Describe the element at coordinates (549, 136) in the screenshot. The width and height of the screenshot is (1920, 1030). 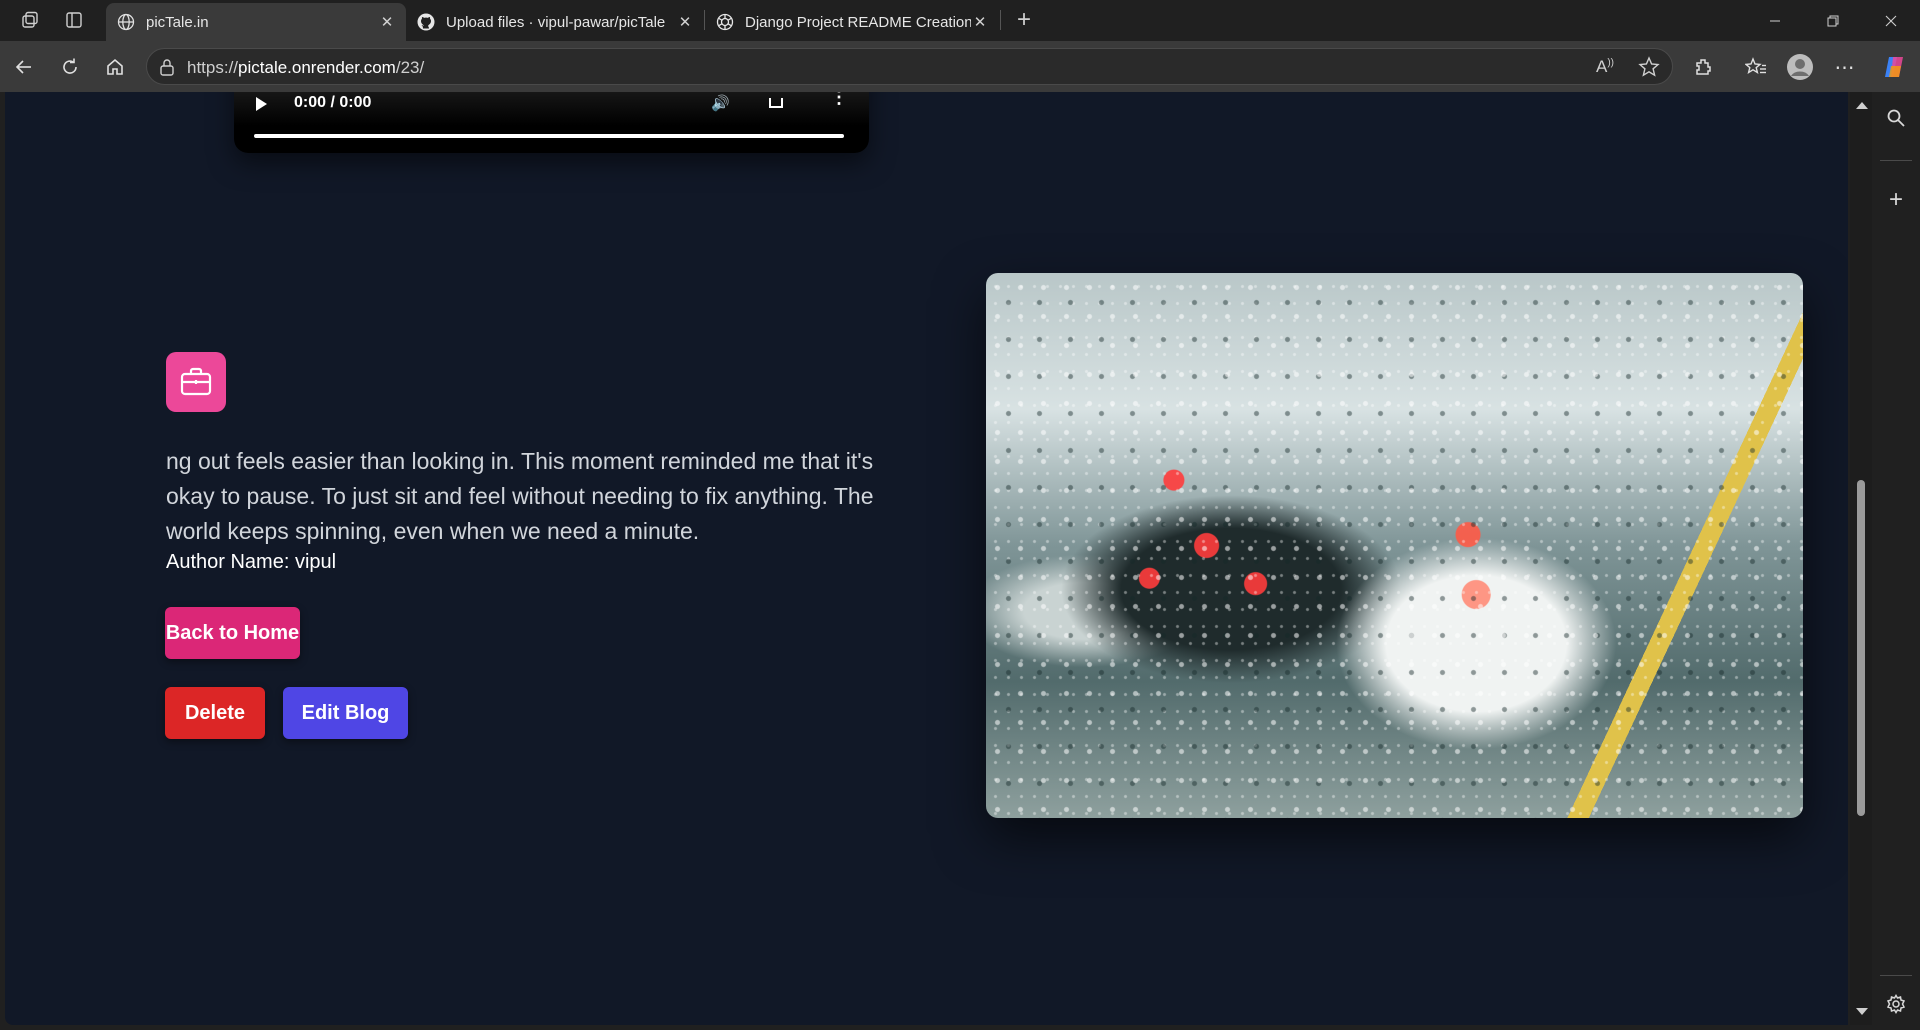
I see `video-progress-bar` at that location.